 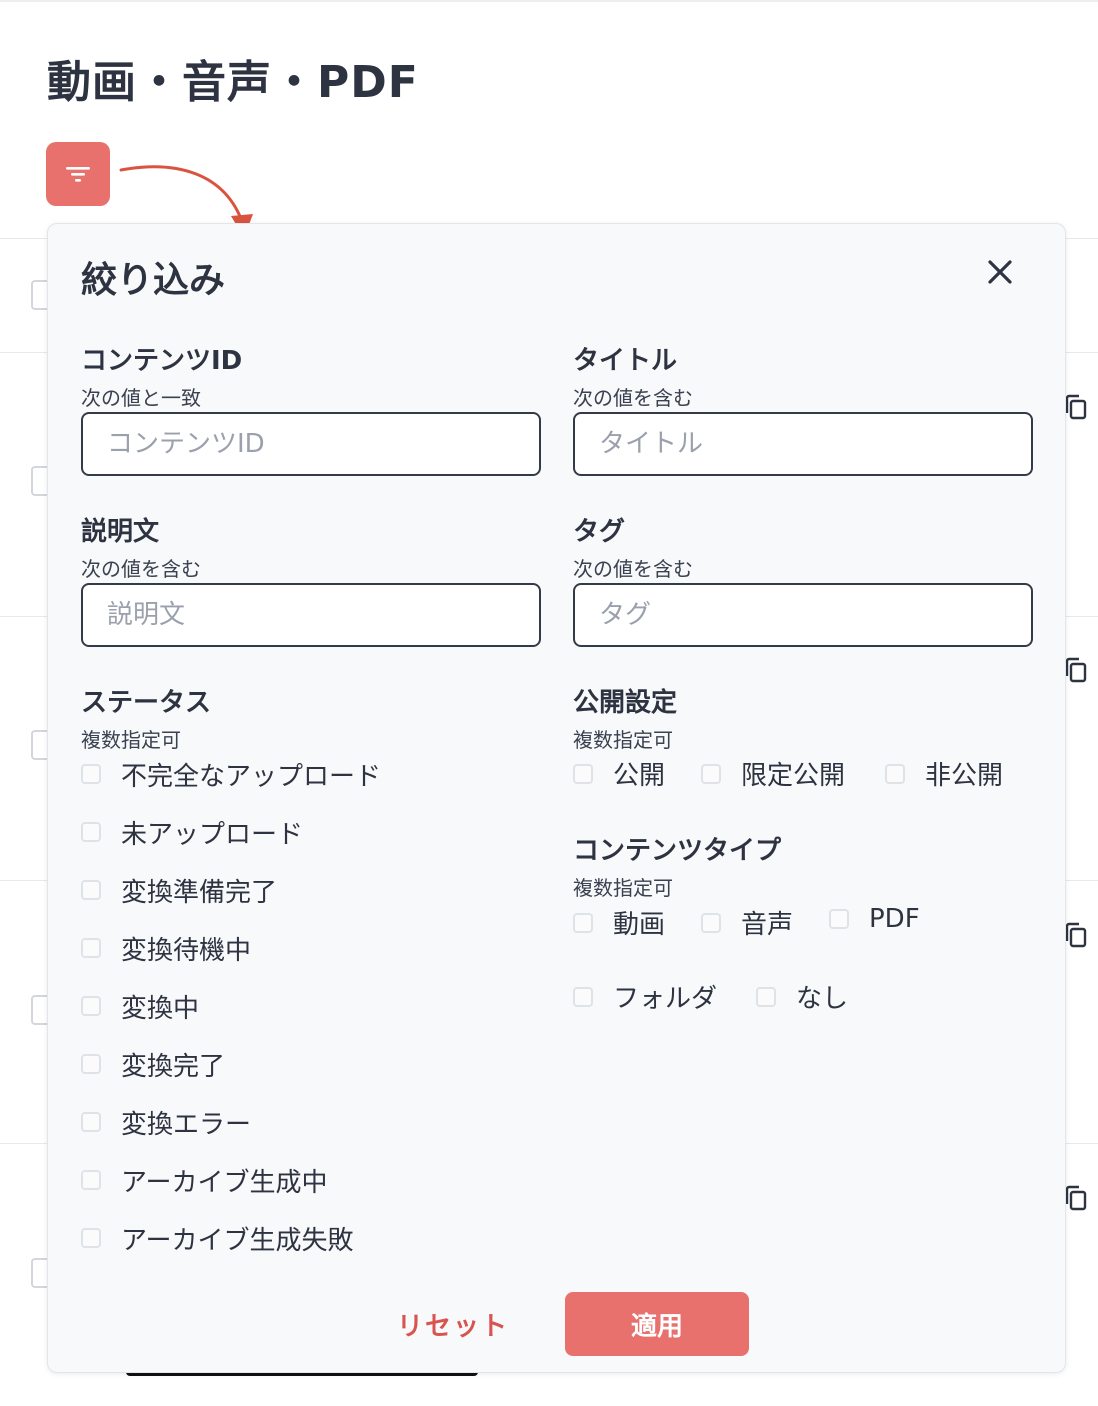 I want to click on apply-button: 適用, so click(x=657, y=1324).